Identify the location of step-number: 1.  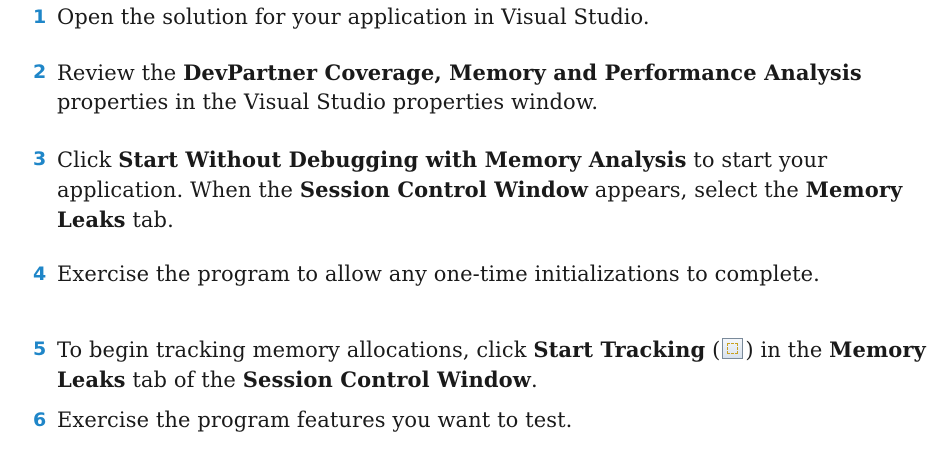
(40, 17).